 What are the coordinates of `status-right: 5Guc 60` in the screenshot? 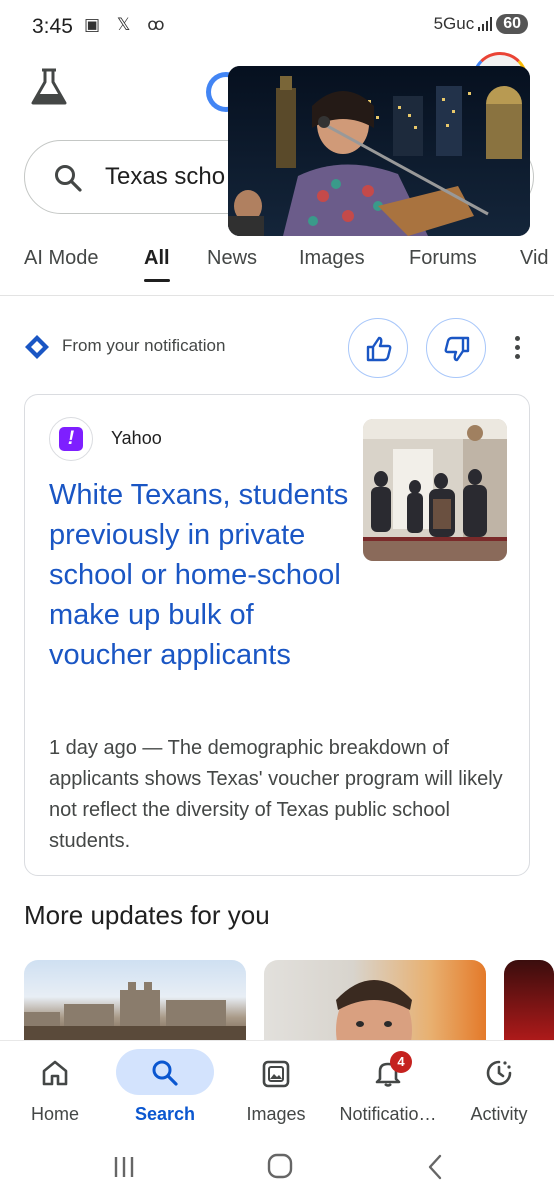 It's located at (481, 24).